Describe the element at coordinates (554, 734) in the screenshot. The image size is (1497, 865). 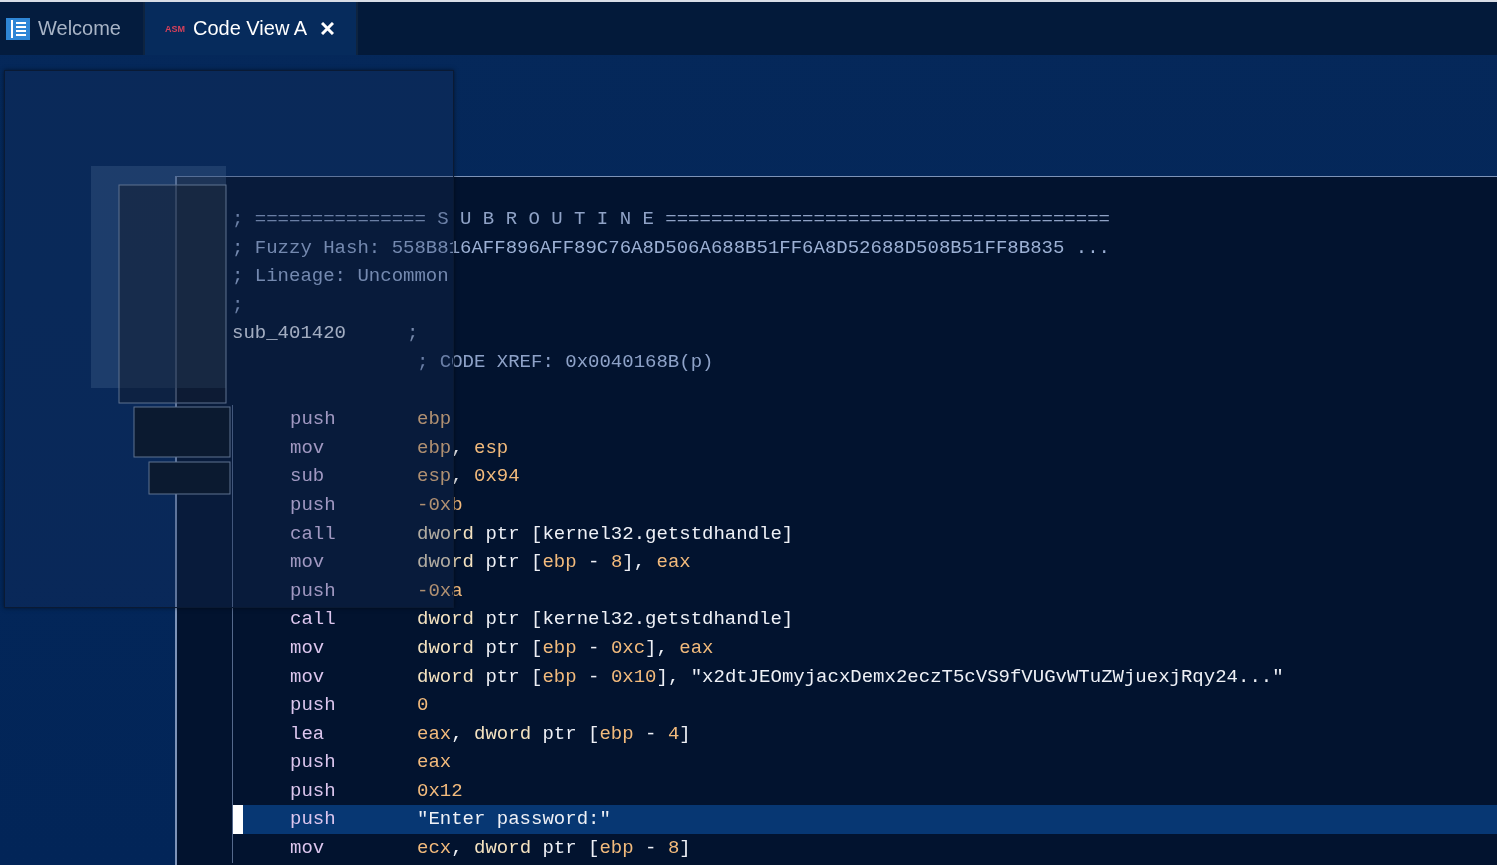
I see `operands: eax, dword ptr [ebp - 4]` at that location.